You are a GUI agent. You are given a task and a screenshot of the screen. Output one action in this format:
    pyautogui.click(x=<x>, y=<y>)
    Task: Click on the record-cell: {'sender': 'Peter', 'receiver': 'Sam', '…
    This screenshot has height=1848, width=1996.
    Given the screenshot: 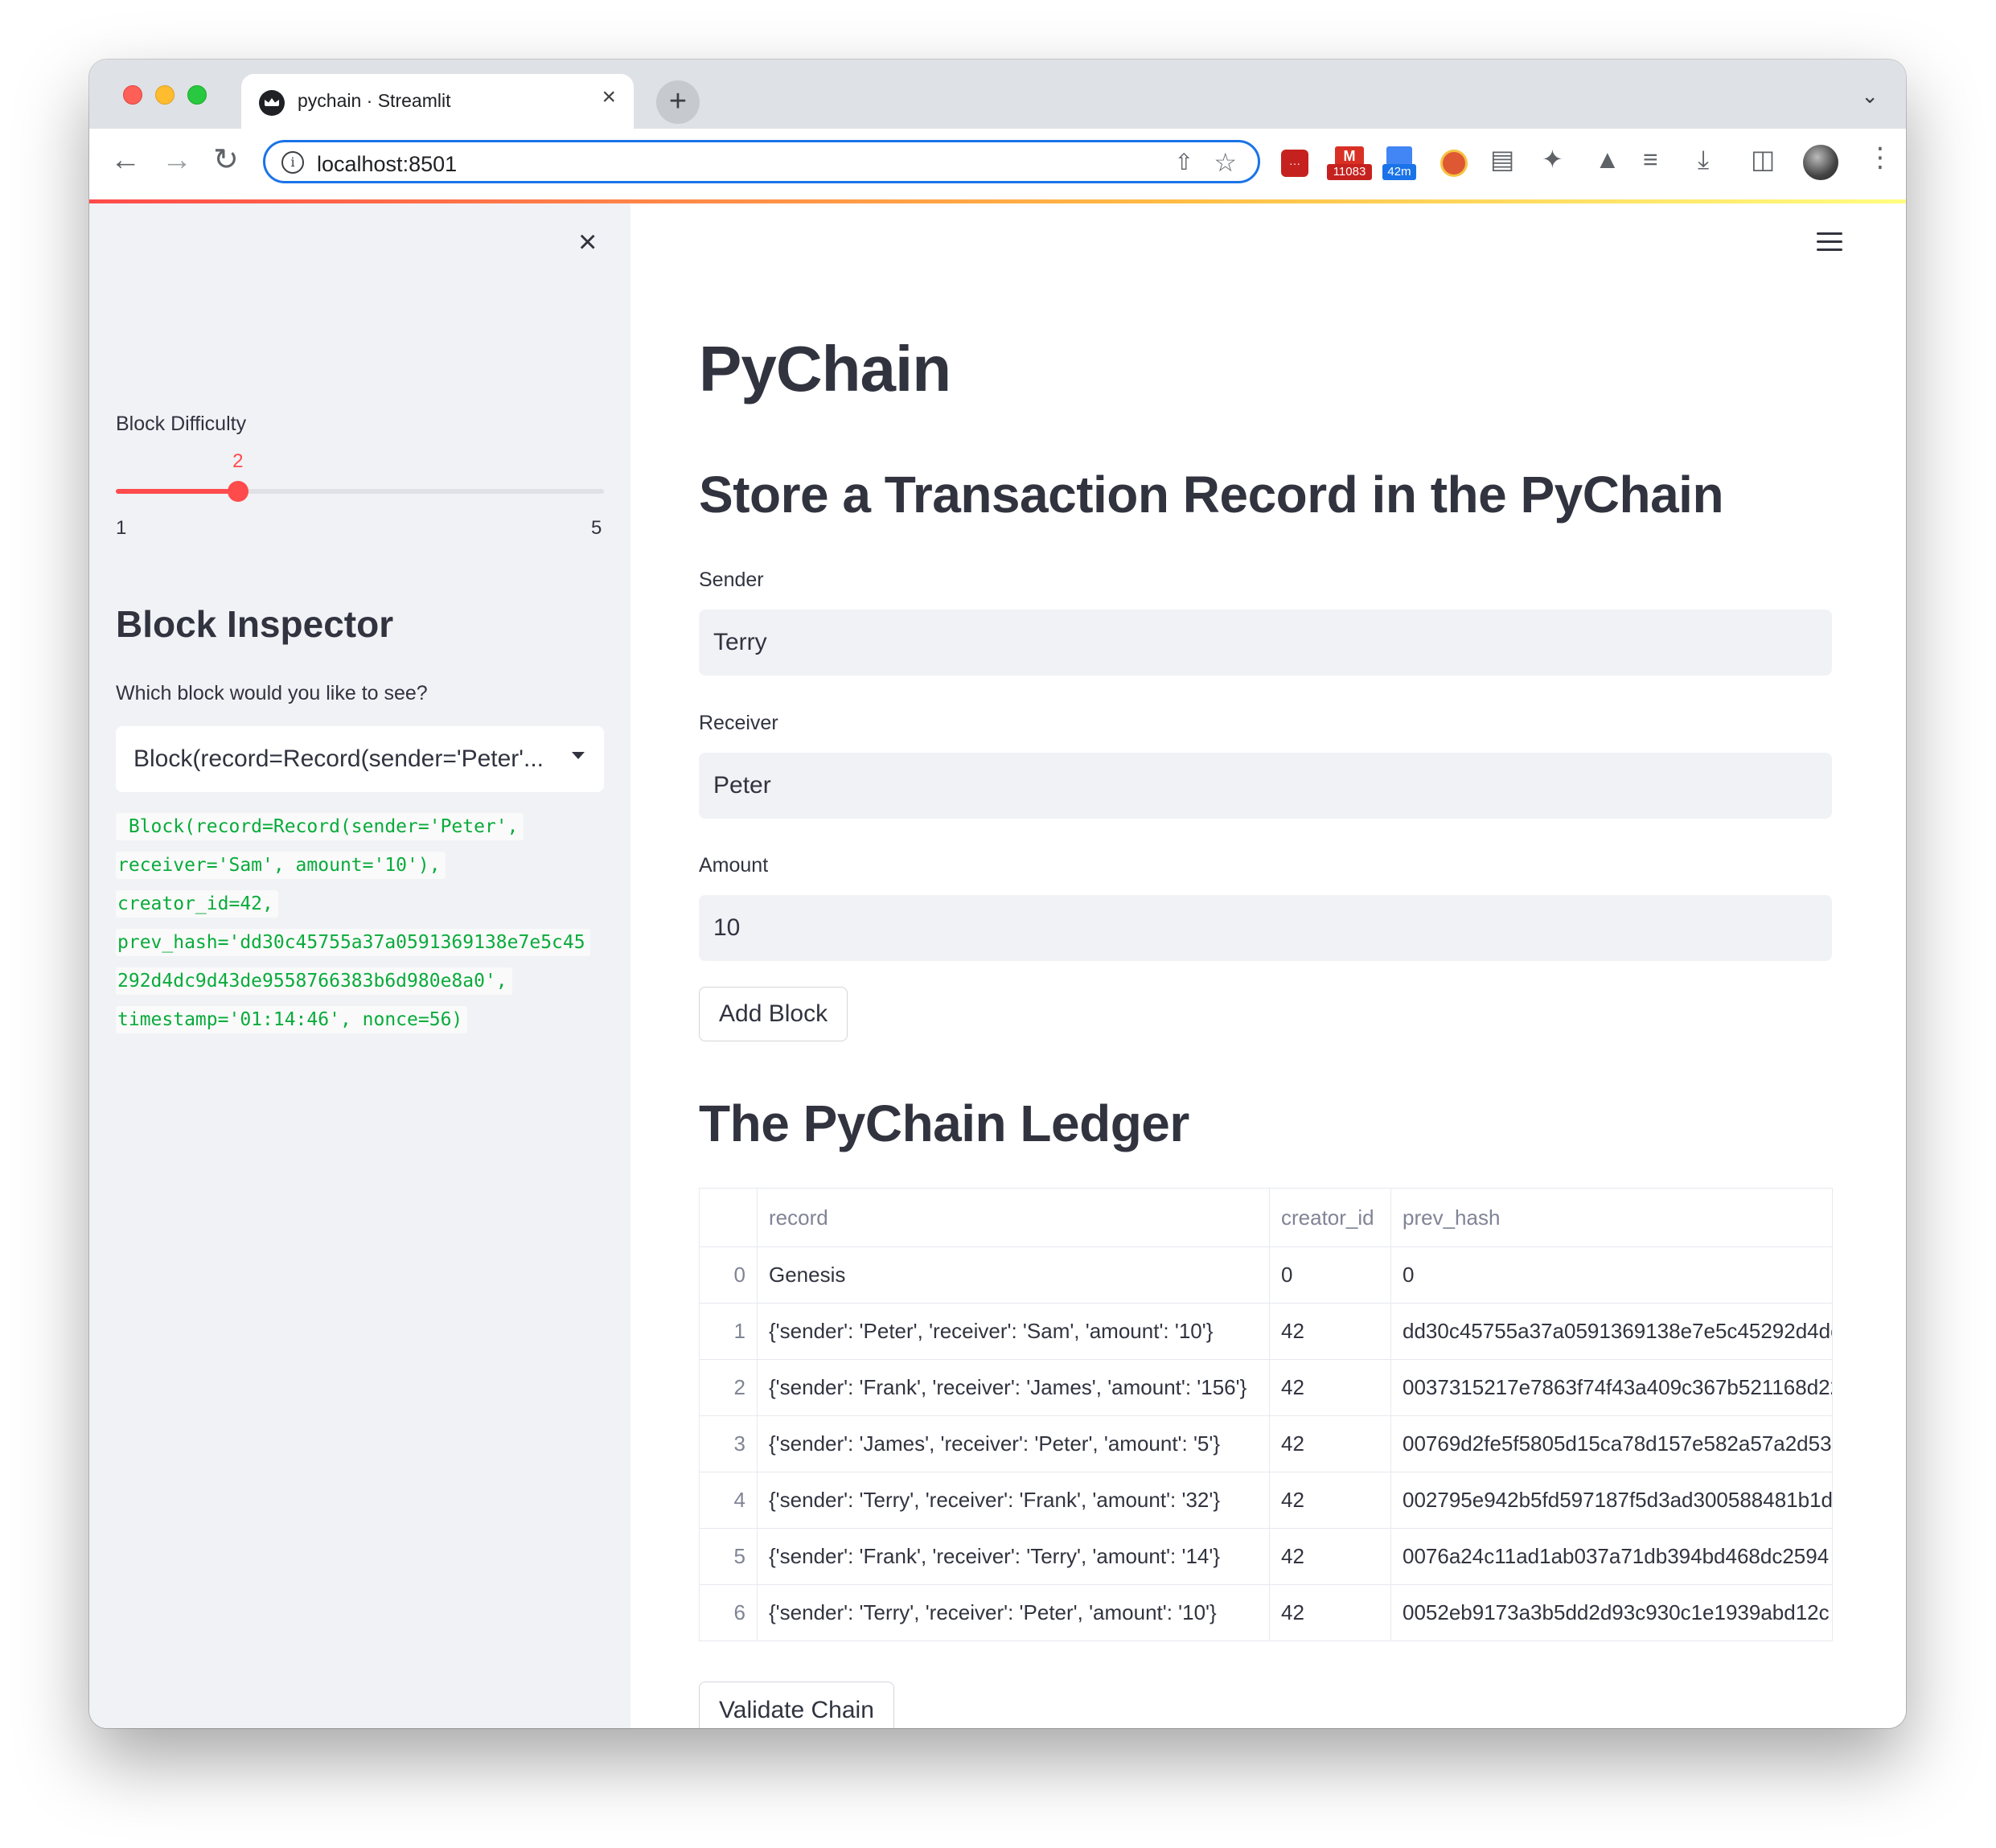 What is the action you would take?
    pyautogui.click(x=1013, y=1331)
    